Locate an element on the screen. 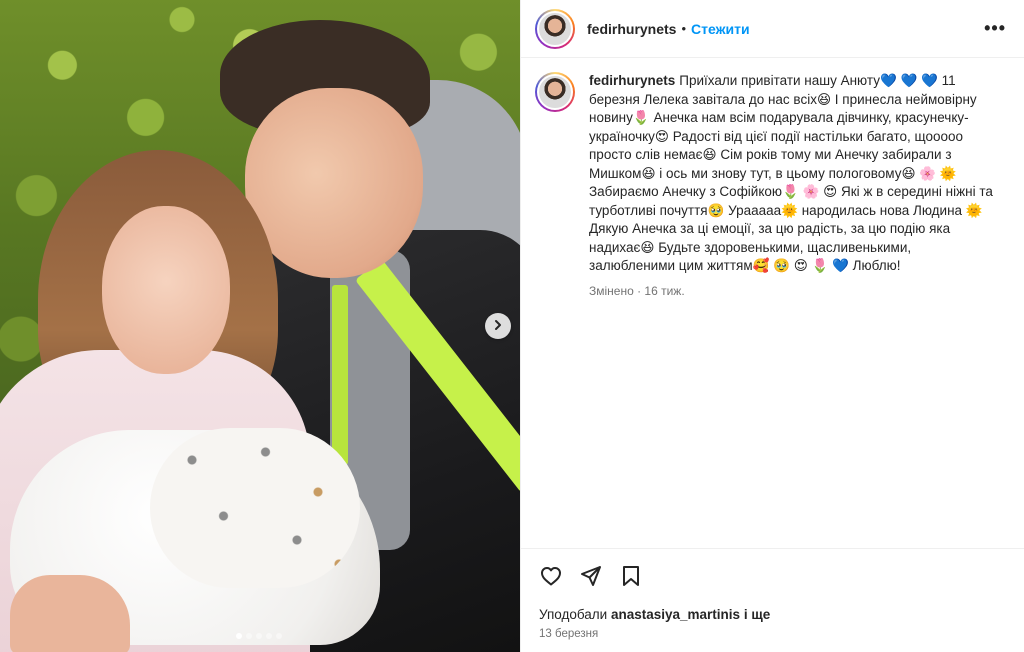 This screenshot has width=1024, height=652. man-face is located at coordinates (334, 183).